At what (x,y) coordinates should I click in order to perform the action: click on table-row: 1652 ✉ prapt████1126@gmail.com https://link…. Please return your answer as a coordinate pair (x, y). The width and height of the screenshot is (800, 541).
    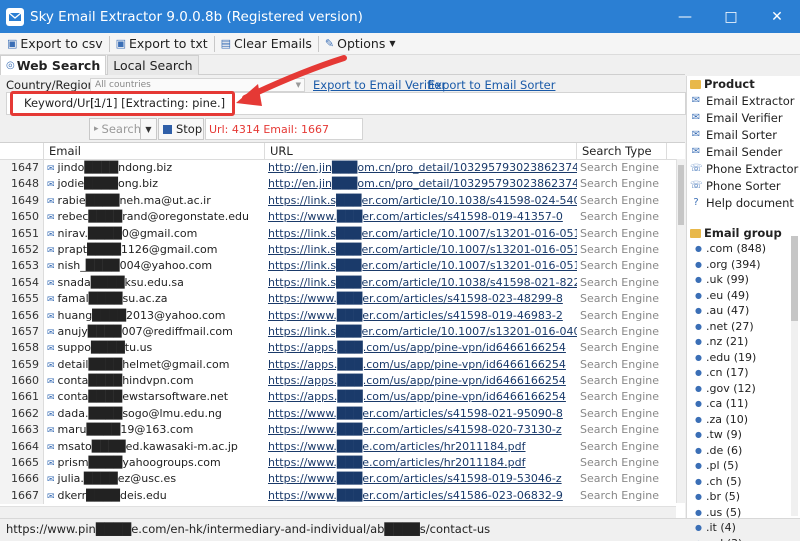
    Looking at the image, I should click on (342, 250).